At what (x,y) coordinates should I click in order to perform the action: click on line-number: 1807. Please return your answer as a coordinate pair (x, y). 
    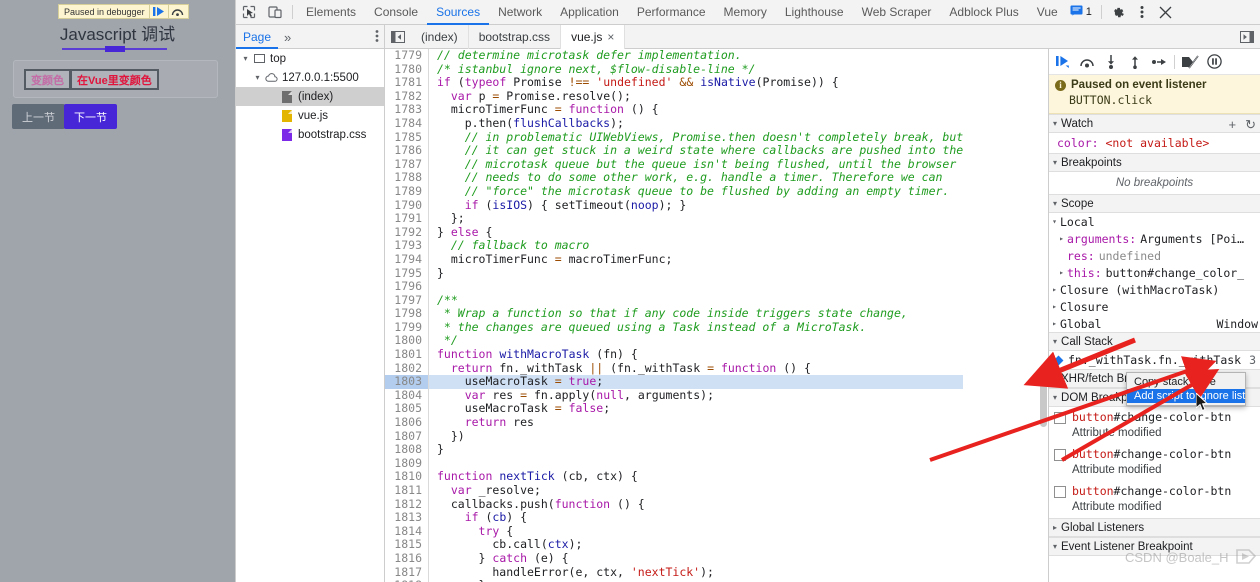
    Looking at the image, I should click on (407, 436).